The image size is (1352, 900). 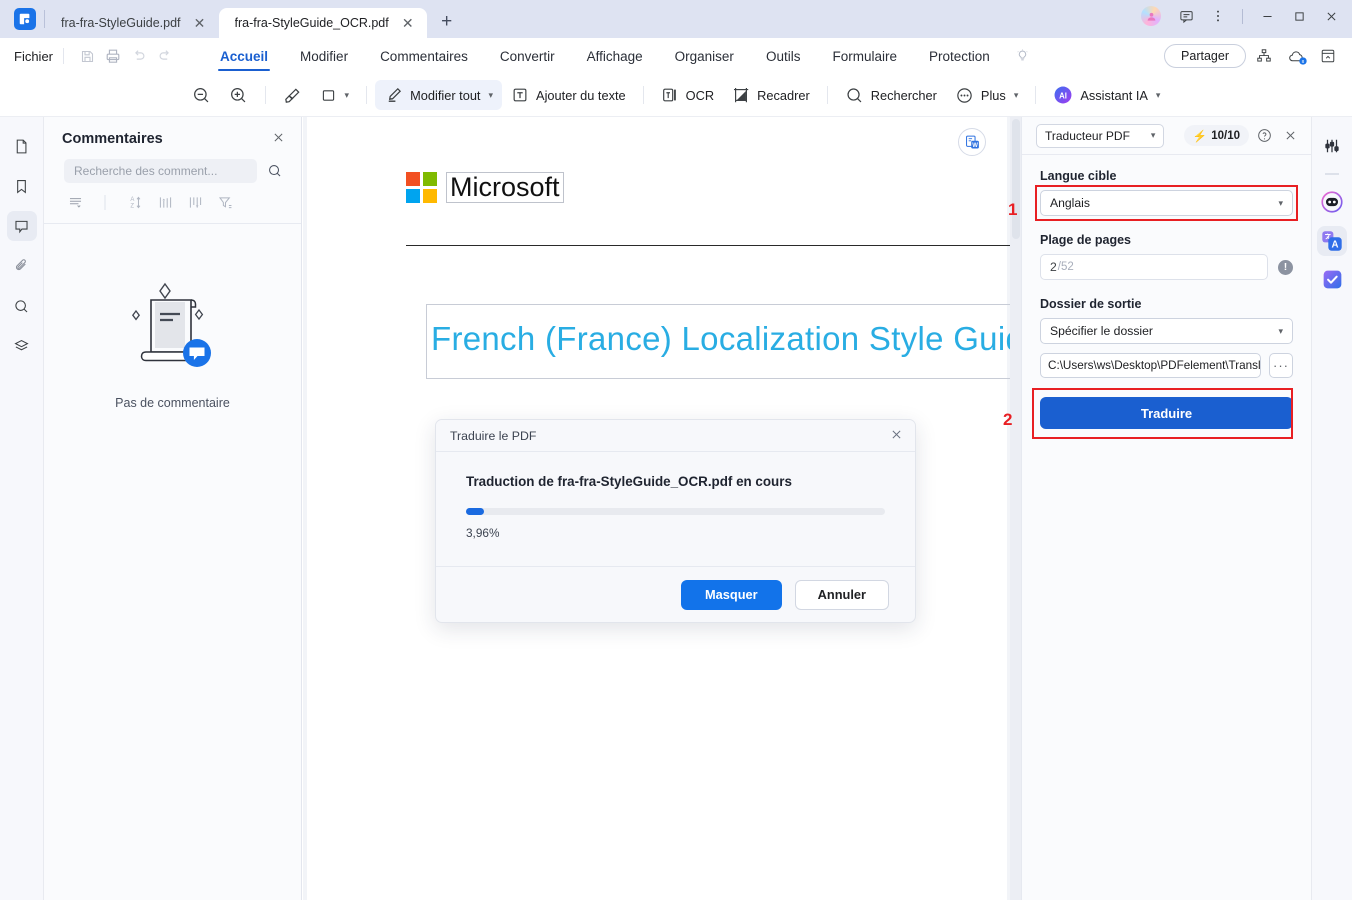 I want to click on help-icon, so click(x=1264, y=136).